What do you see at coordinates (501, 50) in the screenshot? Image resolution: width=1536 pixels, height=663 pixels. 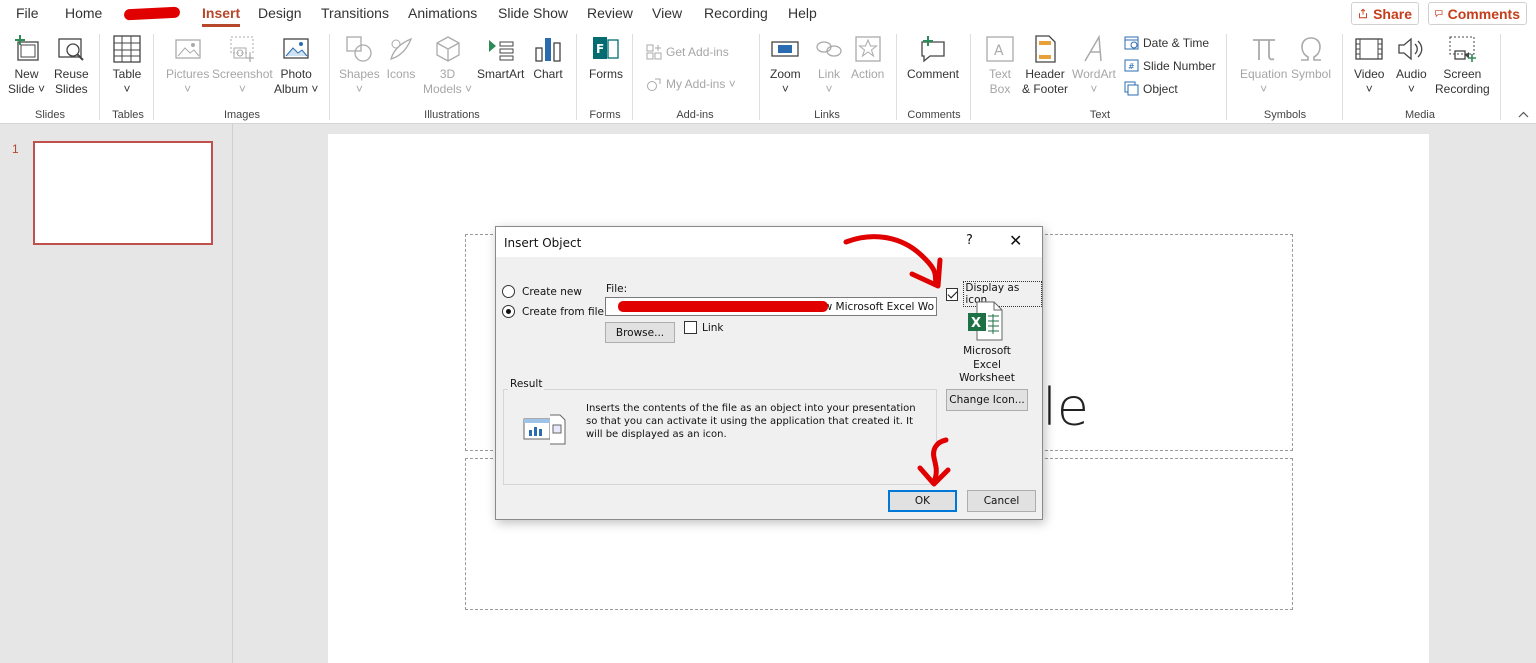 I see `smartart-icon` at bounding box center [501, 50].